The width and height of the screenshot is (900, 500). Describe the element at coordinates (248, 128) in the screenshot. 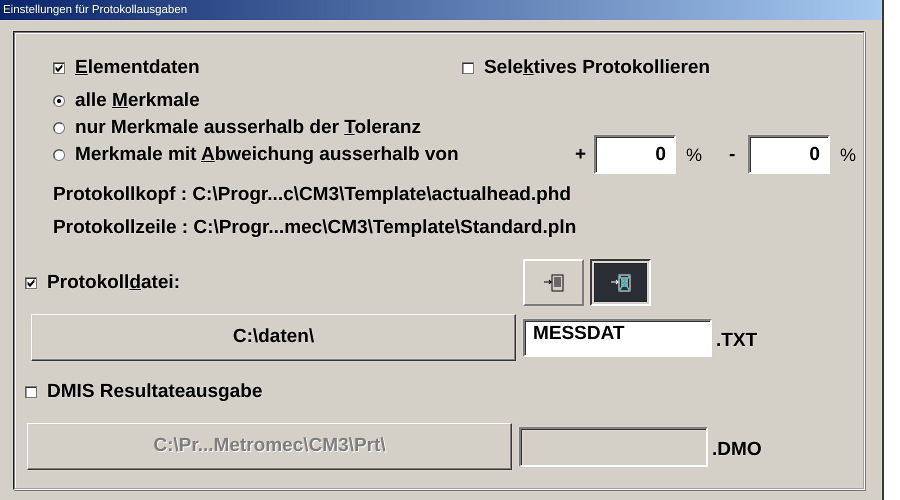

I see `radio-label: nur Merkmale ausserhalb der Toleranz` at that location.